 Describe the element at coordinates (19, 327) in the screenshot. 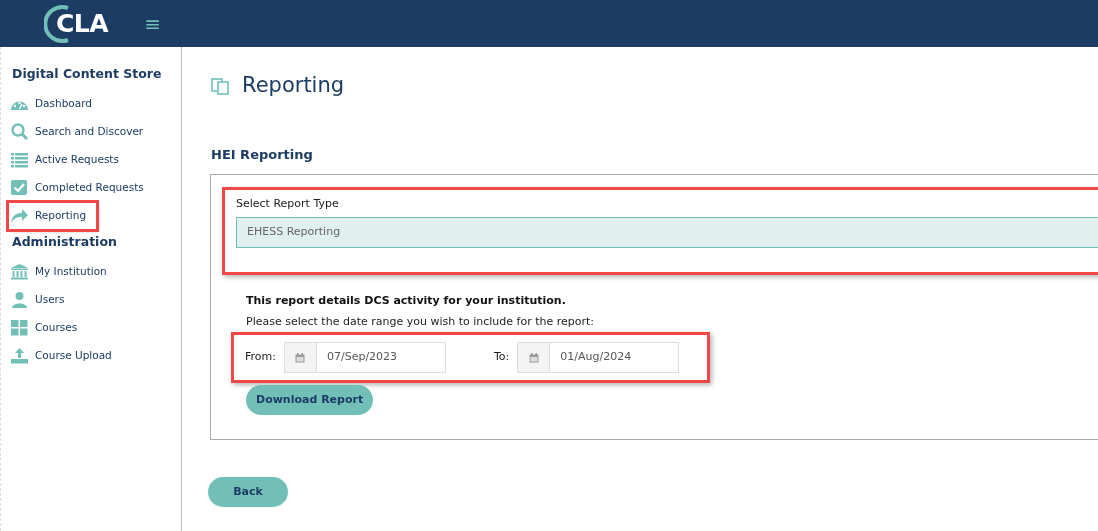

I see `grid-icon` at that location.